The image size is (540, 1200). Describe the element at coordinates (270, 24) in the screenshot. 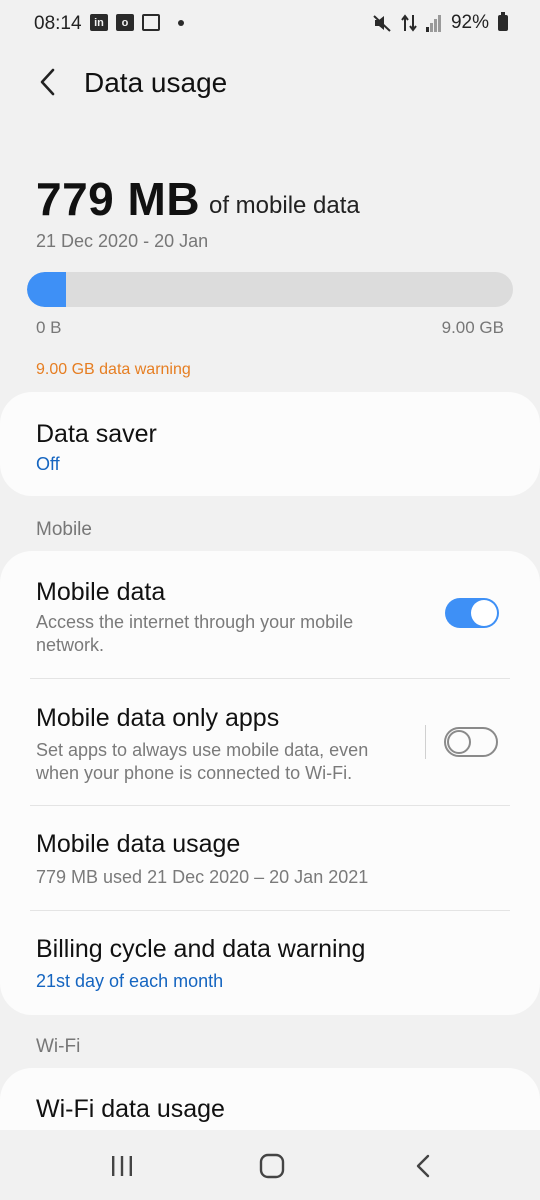

I see `status-bar: 08:14 in o 92%` at that location.